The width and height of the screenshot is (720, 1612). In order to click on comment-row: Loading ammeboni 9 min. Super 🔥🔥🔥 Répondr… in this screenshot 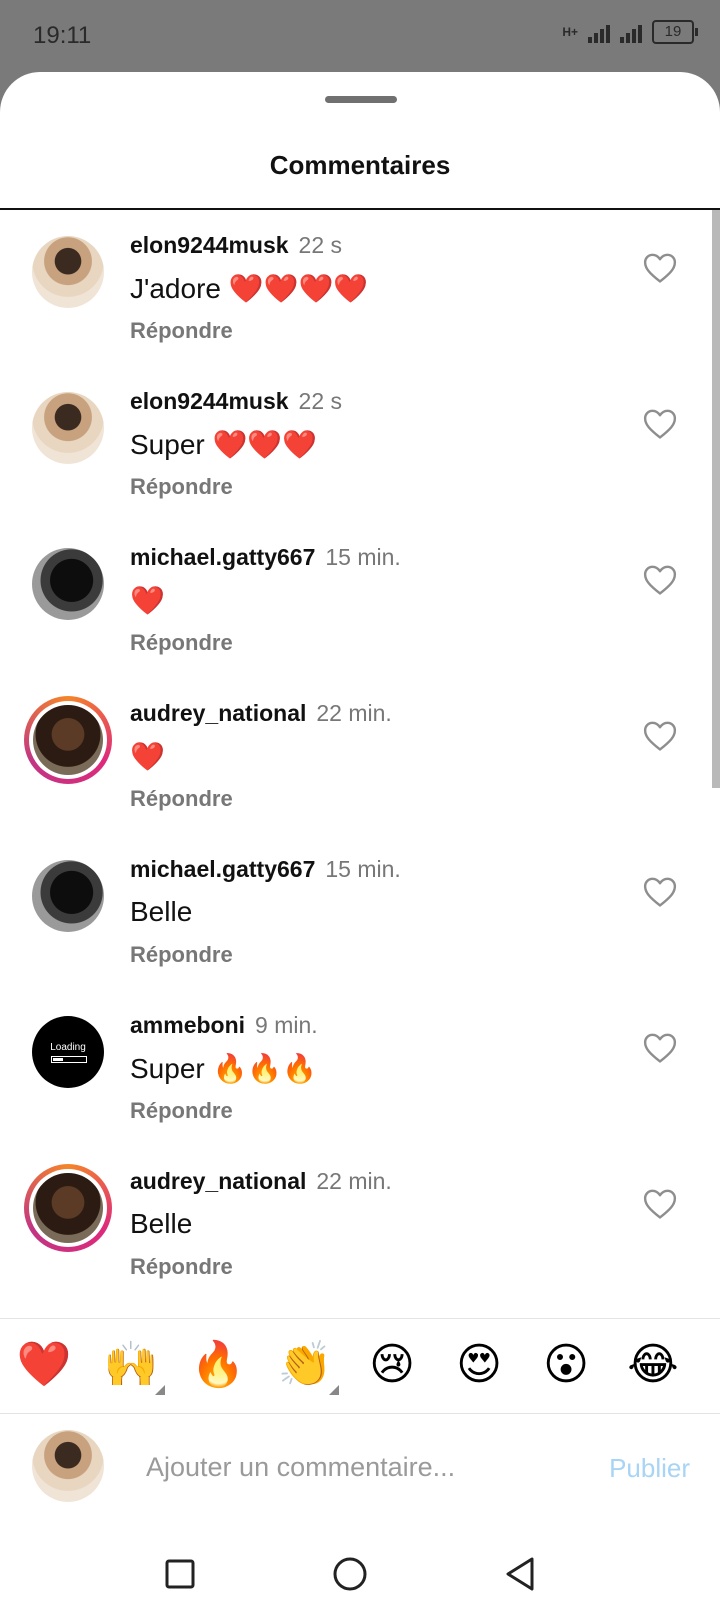, I will do `click(360, 1070)`.